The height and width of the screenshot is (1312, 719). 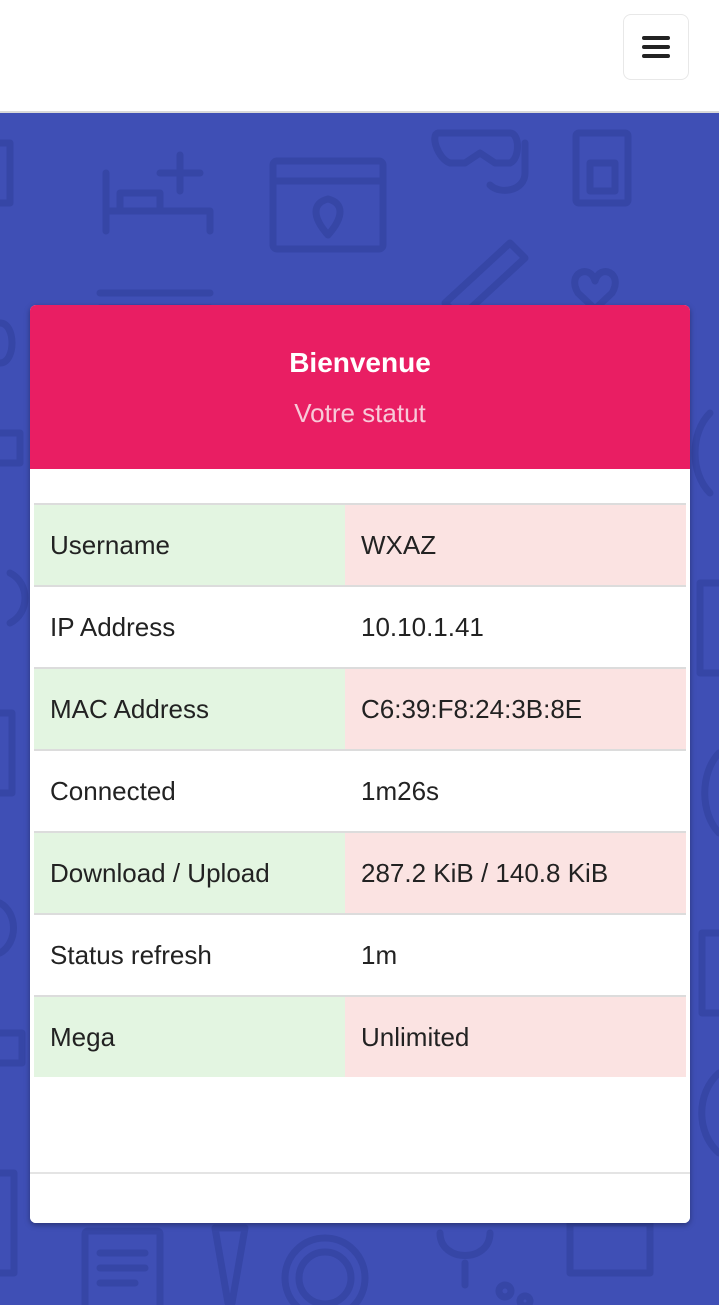 I want to click on table-row: Download / Upload 287.2 KiB / 140.8 KiB, so click(x=360, y=874).